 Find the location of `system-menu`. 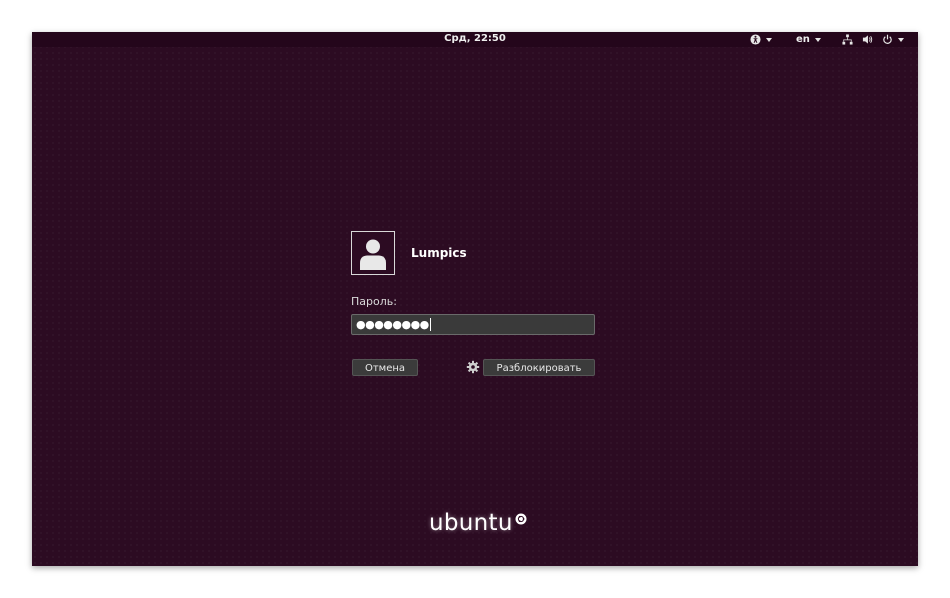

system-menu is located at coordinates (873, 39).